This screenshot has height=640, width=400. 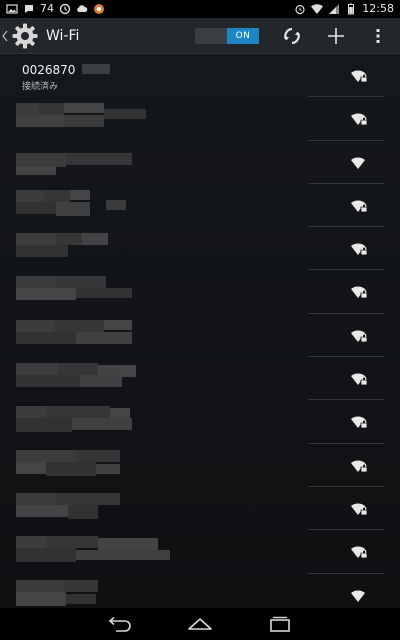 What do you see at coordinates (200, 76) in the screenshot?
I see `network-row: 0026870 接続済み` at bounding box center [200, 76].